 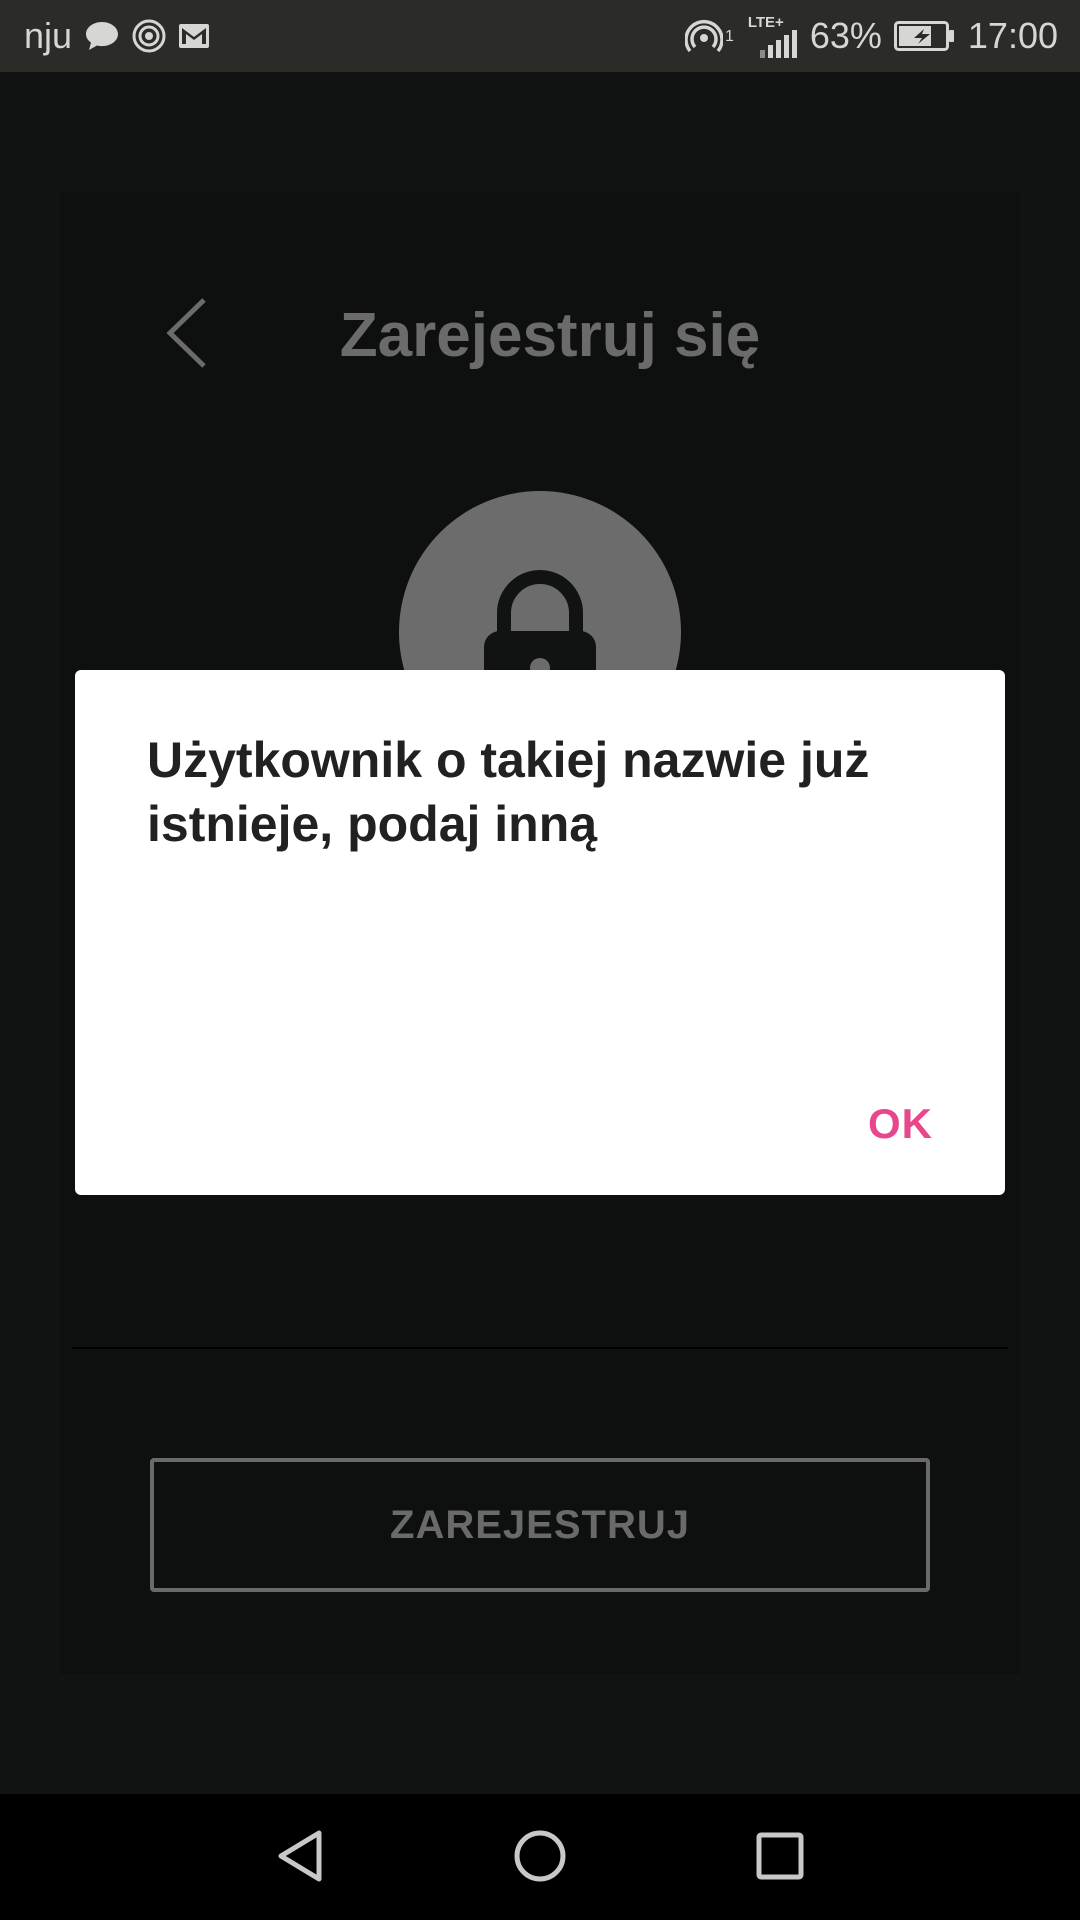 What do you see at coordinates (300, 1856) in the screenshot?
I see `back-triangle-icon` at bounding box center [300, 1856].